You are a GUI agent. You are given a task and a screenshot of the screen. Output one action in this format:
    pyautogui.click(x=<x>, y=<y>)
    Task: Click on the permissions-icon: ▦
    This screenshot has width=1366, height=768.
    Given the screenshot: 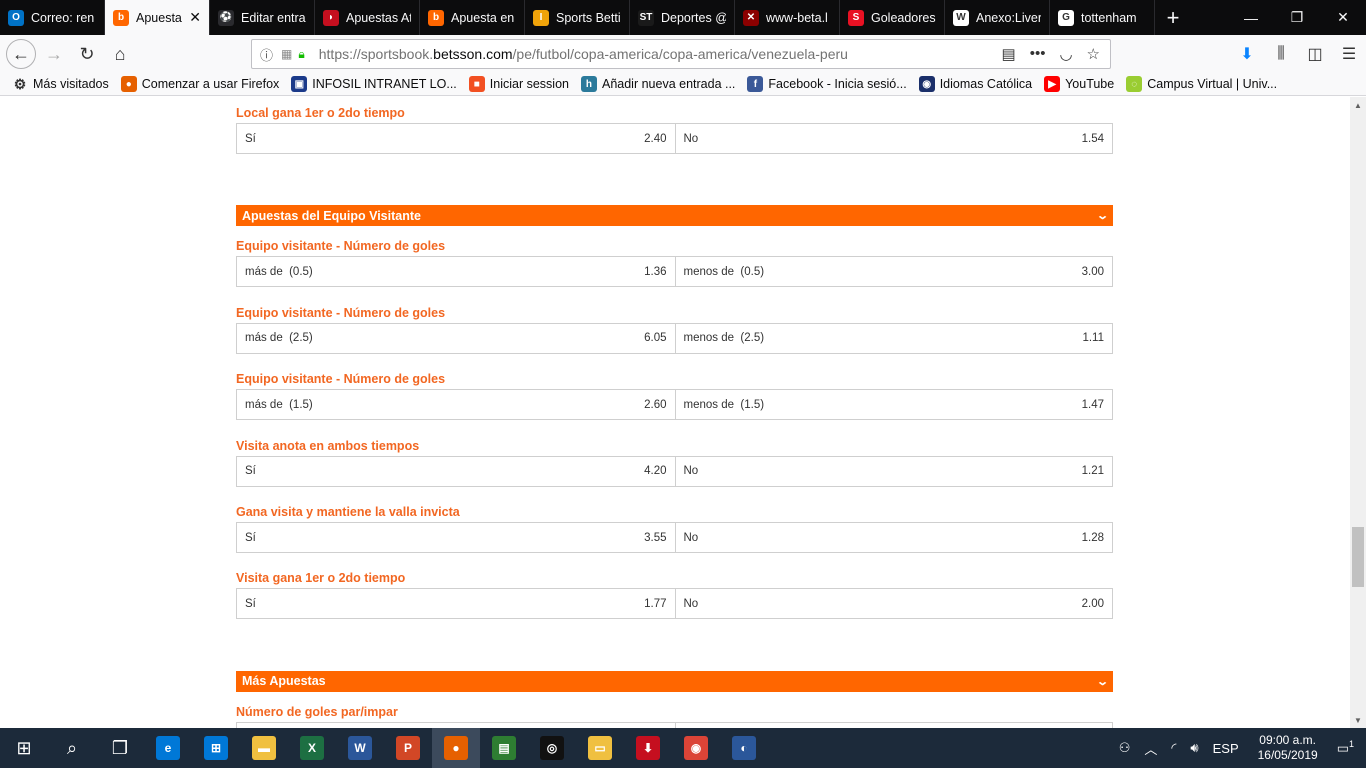 What is the action you would take?
    pyautogui.click(x=286, y=54)
    